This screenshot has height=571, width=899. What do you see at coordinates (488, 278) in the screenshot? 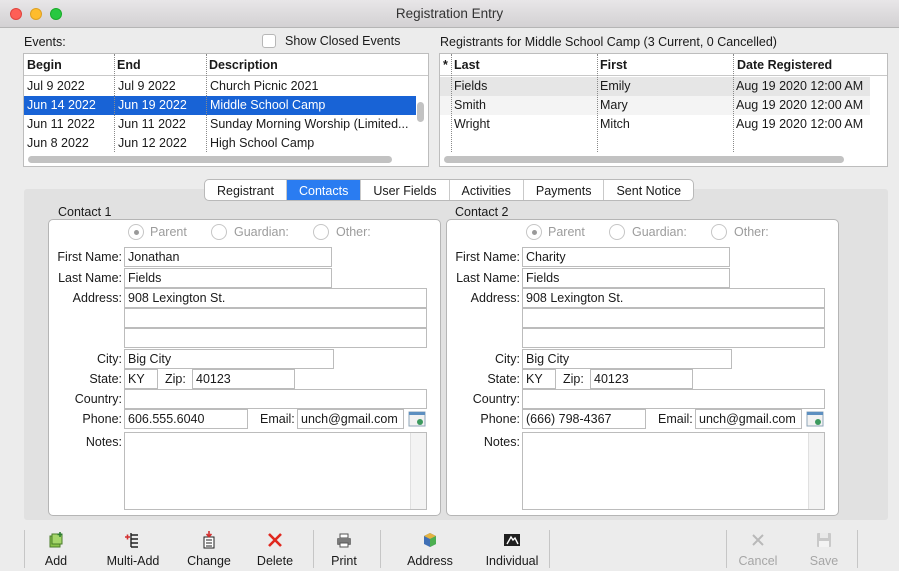
I see `last-name-label: Last Name:` at bounding box center [488, 278].